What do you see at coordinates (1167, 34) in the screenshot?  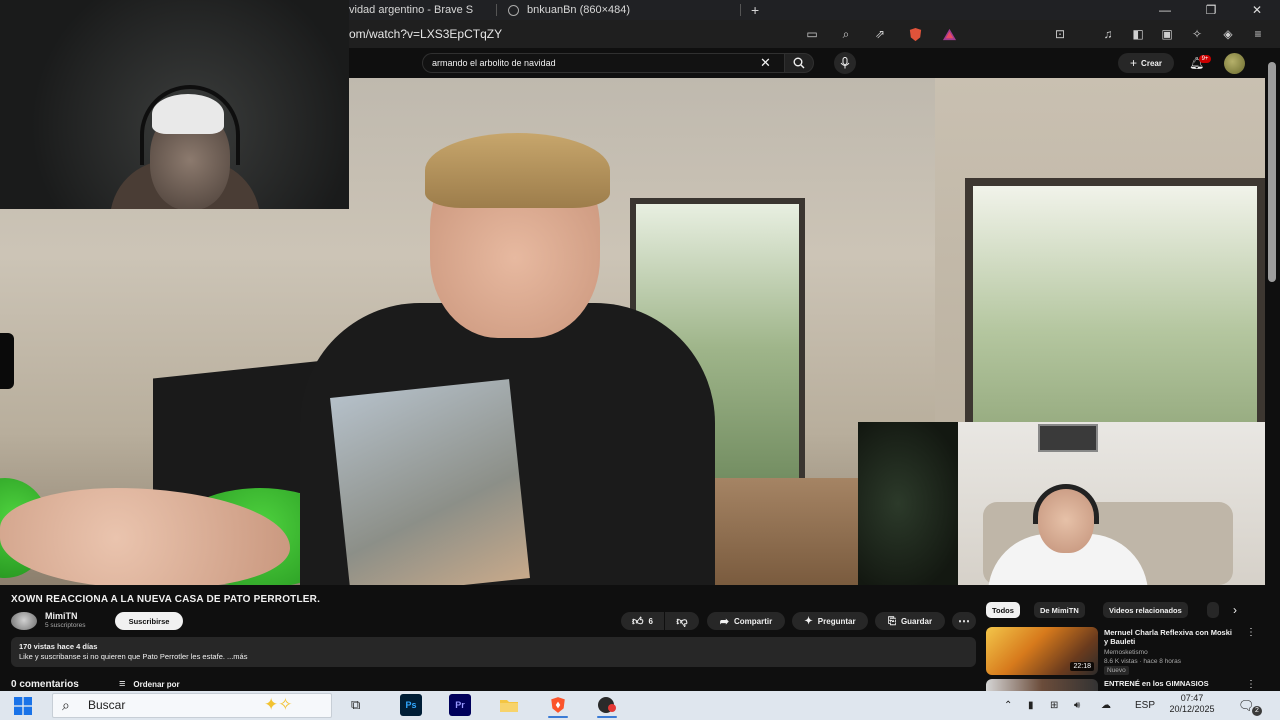 I see `wallet-icon: ▣` at bounding box center [1167, 34].